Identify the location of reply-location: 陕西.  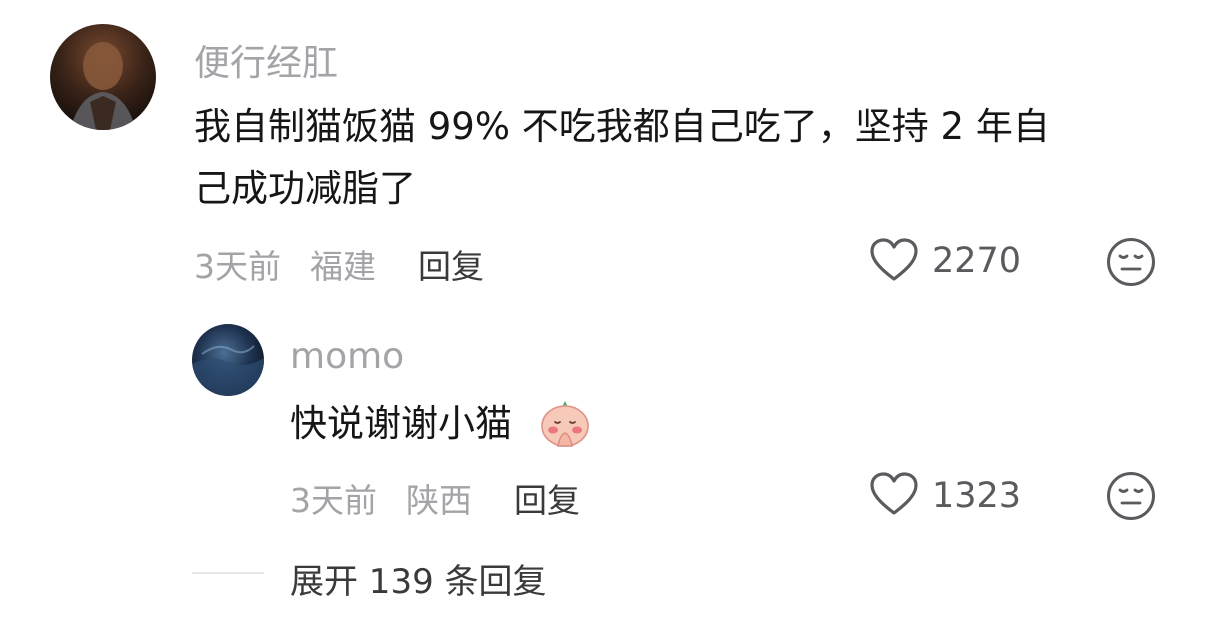
(439, 500).